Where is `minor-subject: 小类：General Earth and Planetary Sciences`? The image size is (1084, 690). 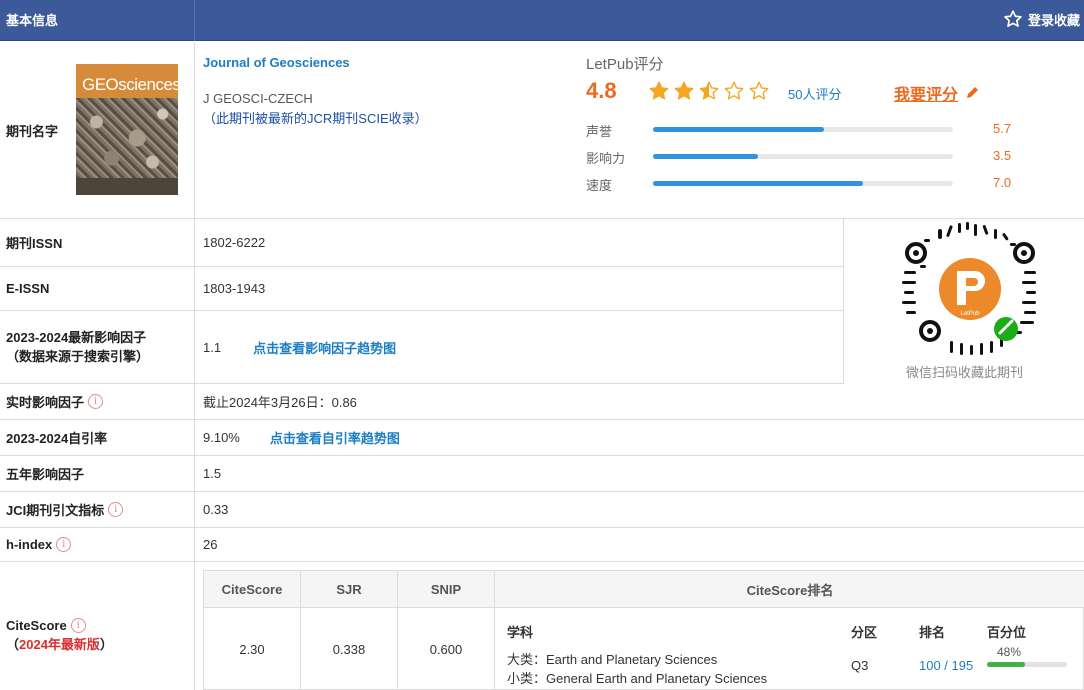 minor-subject: 小类：General Earth and Planetary Sciences is located at coordinates (637, 677).